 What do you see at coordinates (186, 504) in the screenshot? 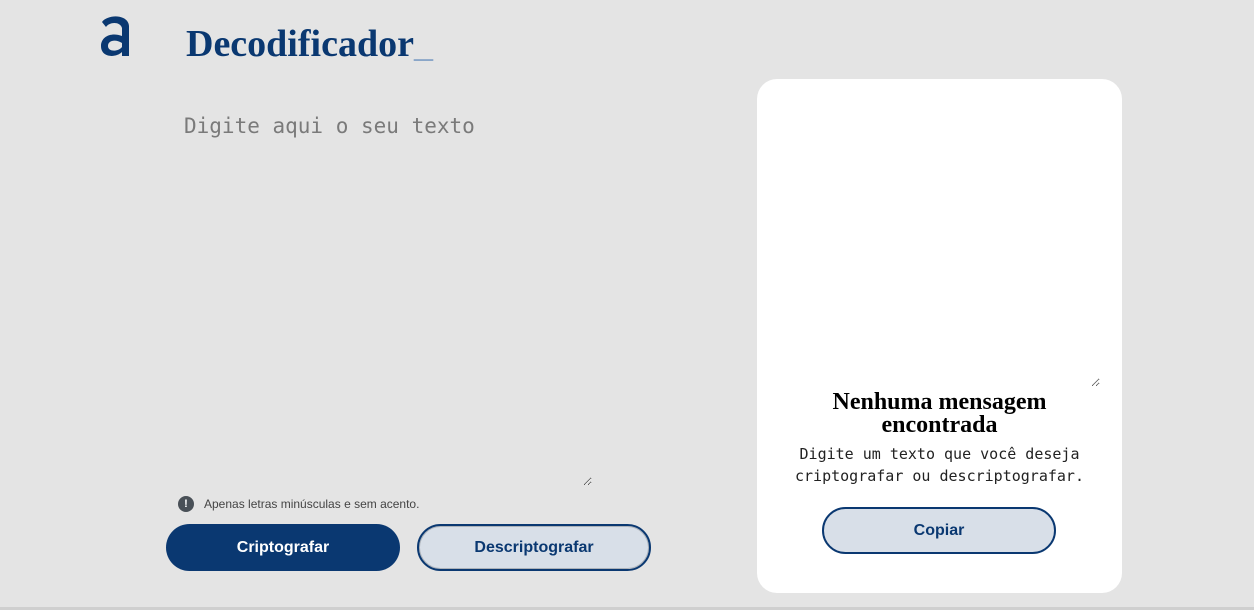
I see `exclamation-circle-icon: !` at bounding box center [186, 504].